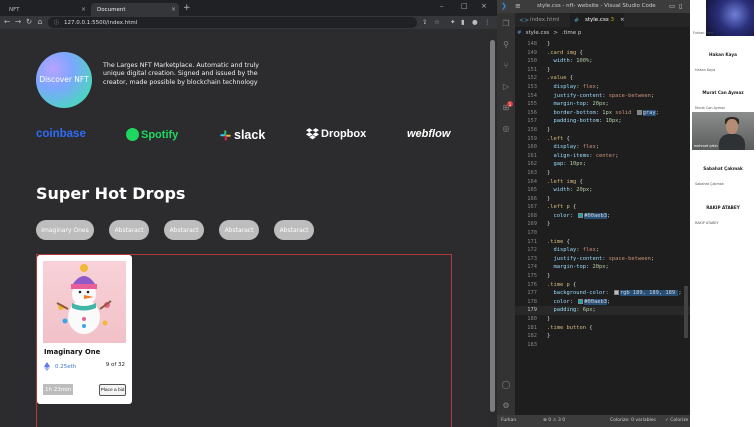 The image size is (756, 427). Describe the element at coordinates (602, 242) in the screenshot. I see `code-line: 171 .time {` at that location.